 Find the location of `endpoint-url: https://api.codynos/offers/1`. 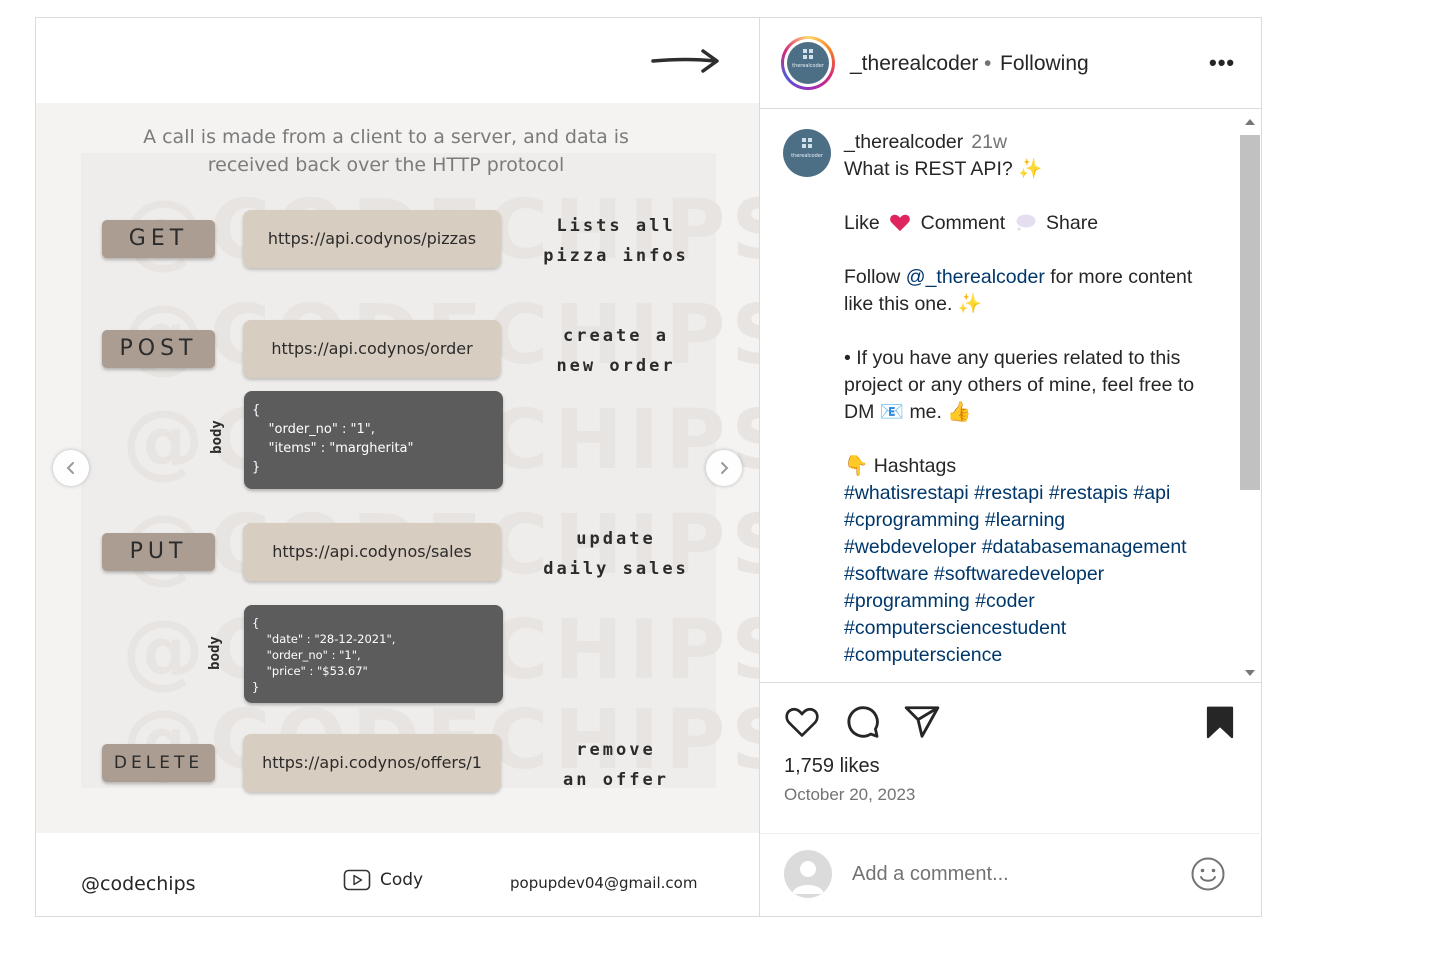

endpoint-url: https://api.codynos/offers/1 is located at coordinates (372, 763).